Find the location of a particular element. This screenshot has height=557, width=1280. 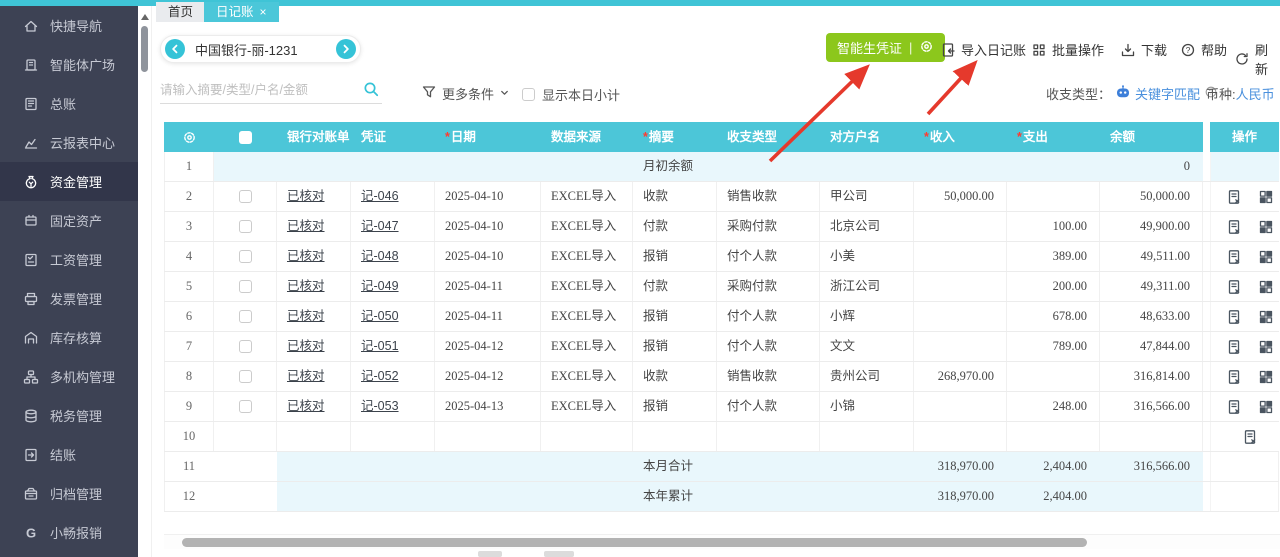

import-journal-button: 导入日记账 is located at coordinates (983, 49).